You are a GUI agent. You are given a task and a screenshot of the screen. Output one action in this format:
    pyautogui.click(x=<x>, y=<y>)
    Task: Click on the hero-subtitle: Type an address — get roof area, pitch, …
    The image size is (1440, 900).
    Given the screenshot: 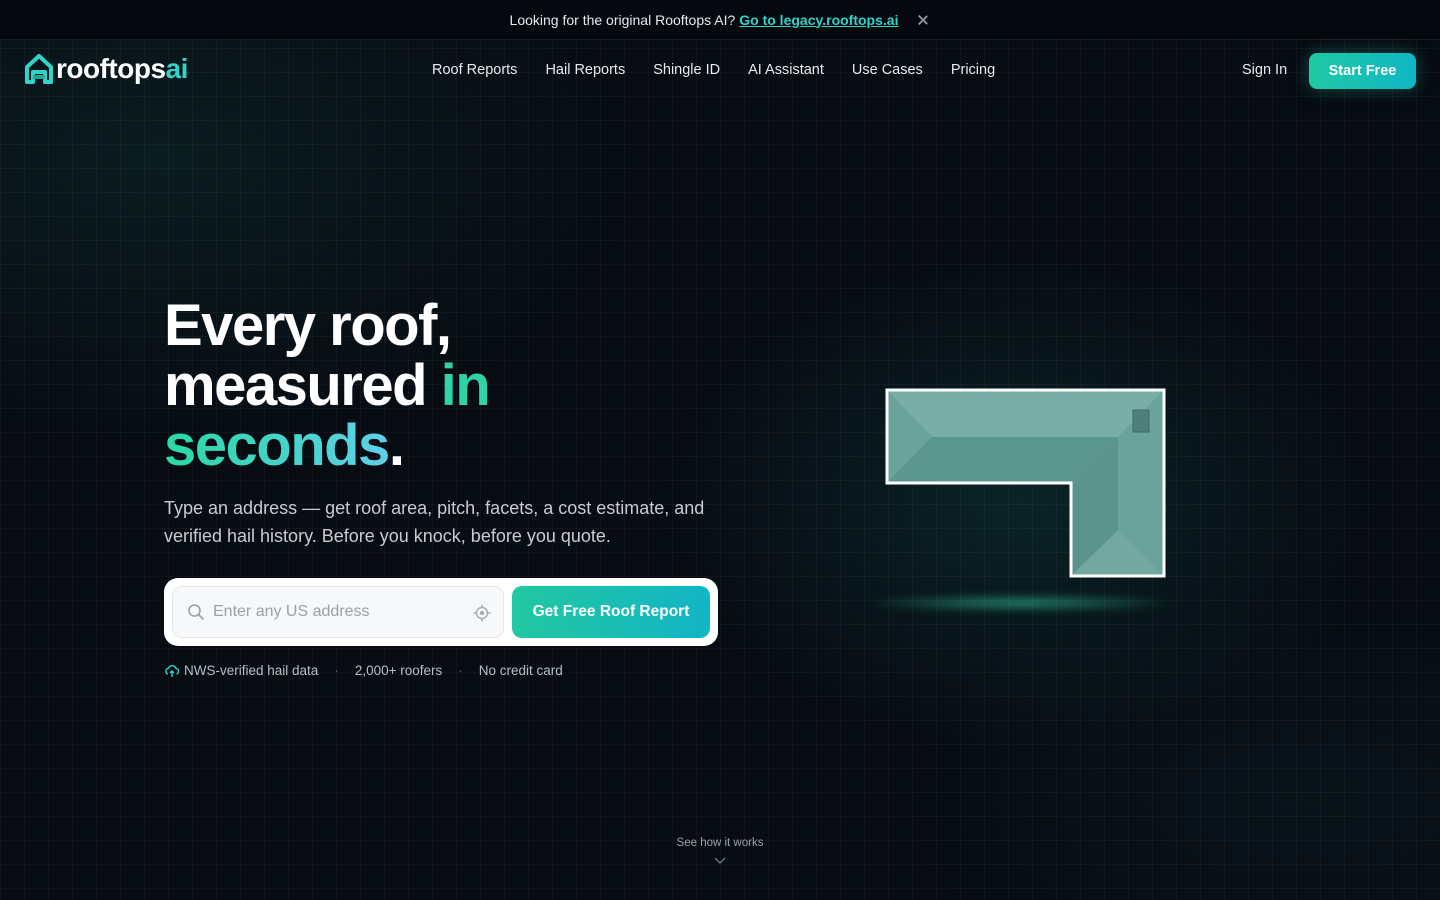 What is the action you would take?
    pyautogui.click(x=434, y=522)
    